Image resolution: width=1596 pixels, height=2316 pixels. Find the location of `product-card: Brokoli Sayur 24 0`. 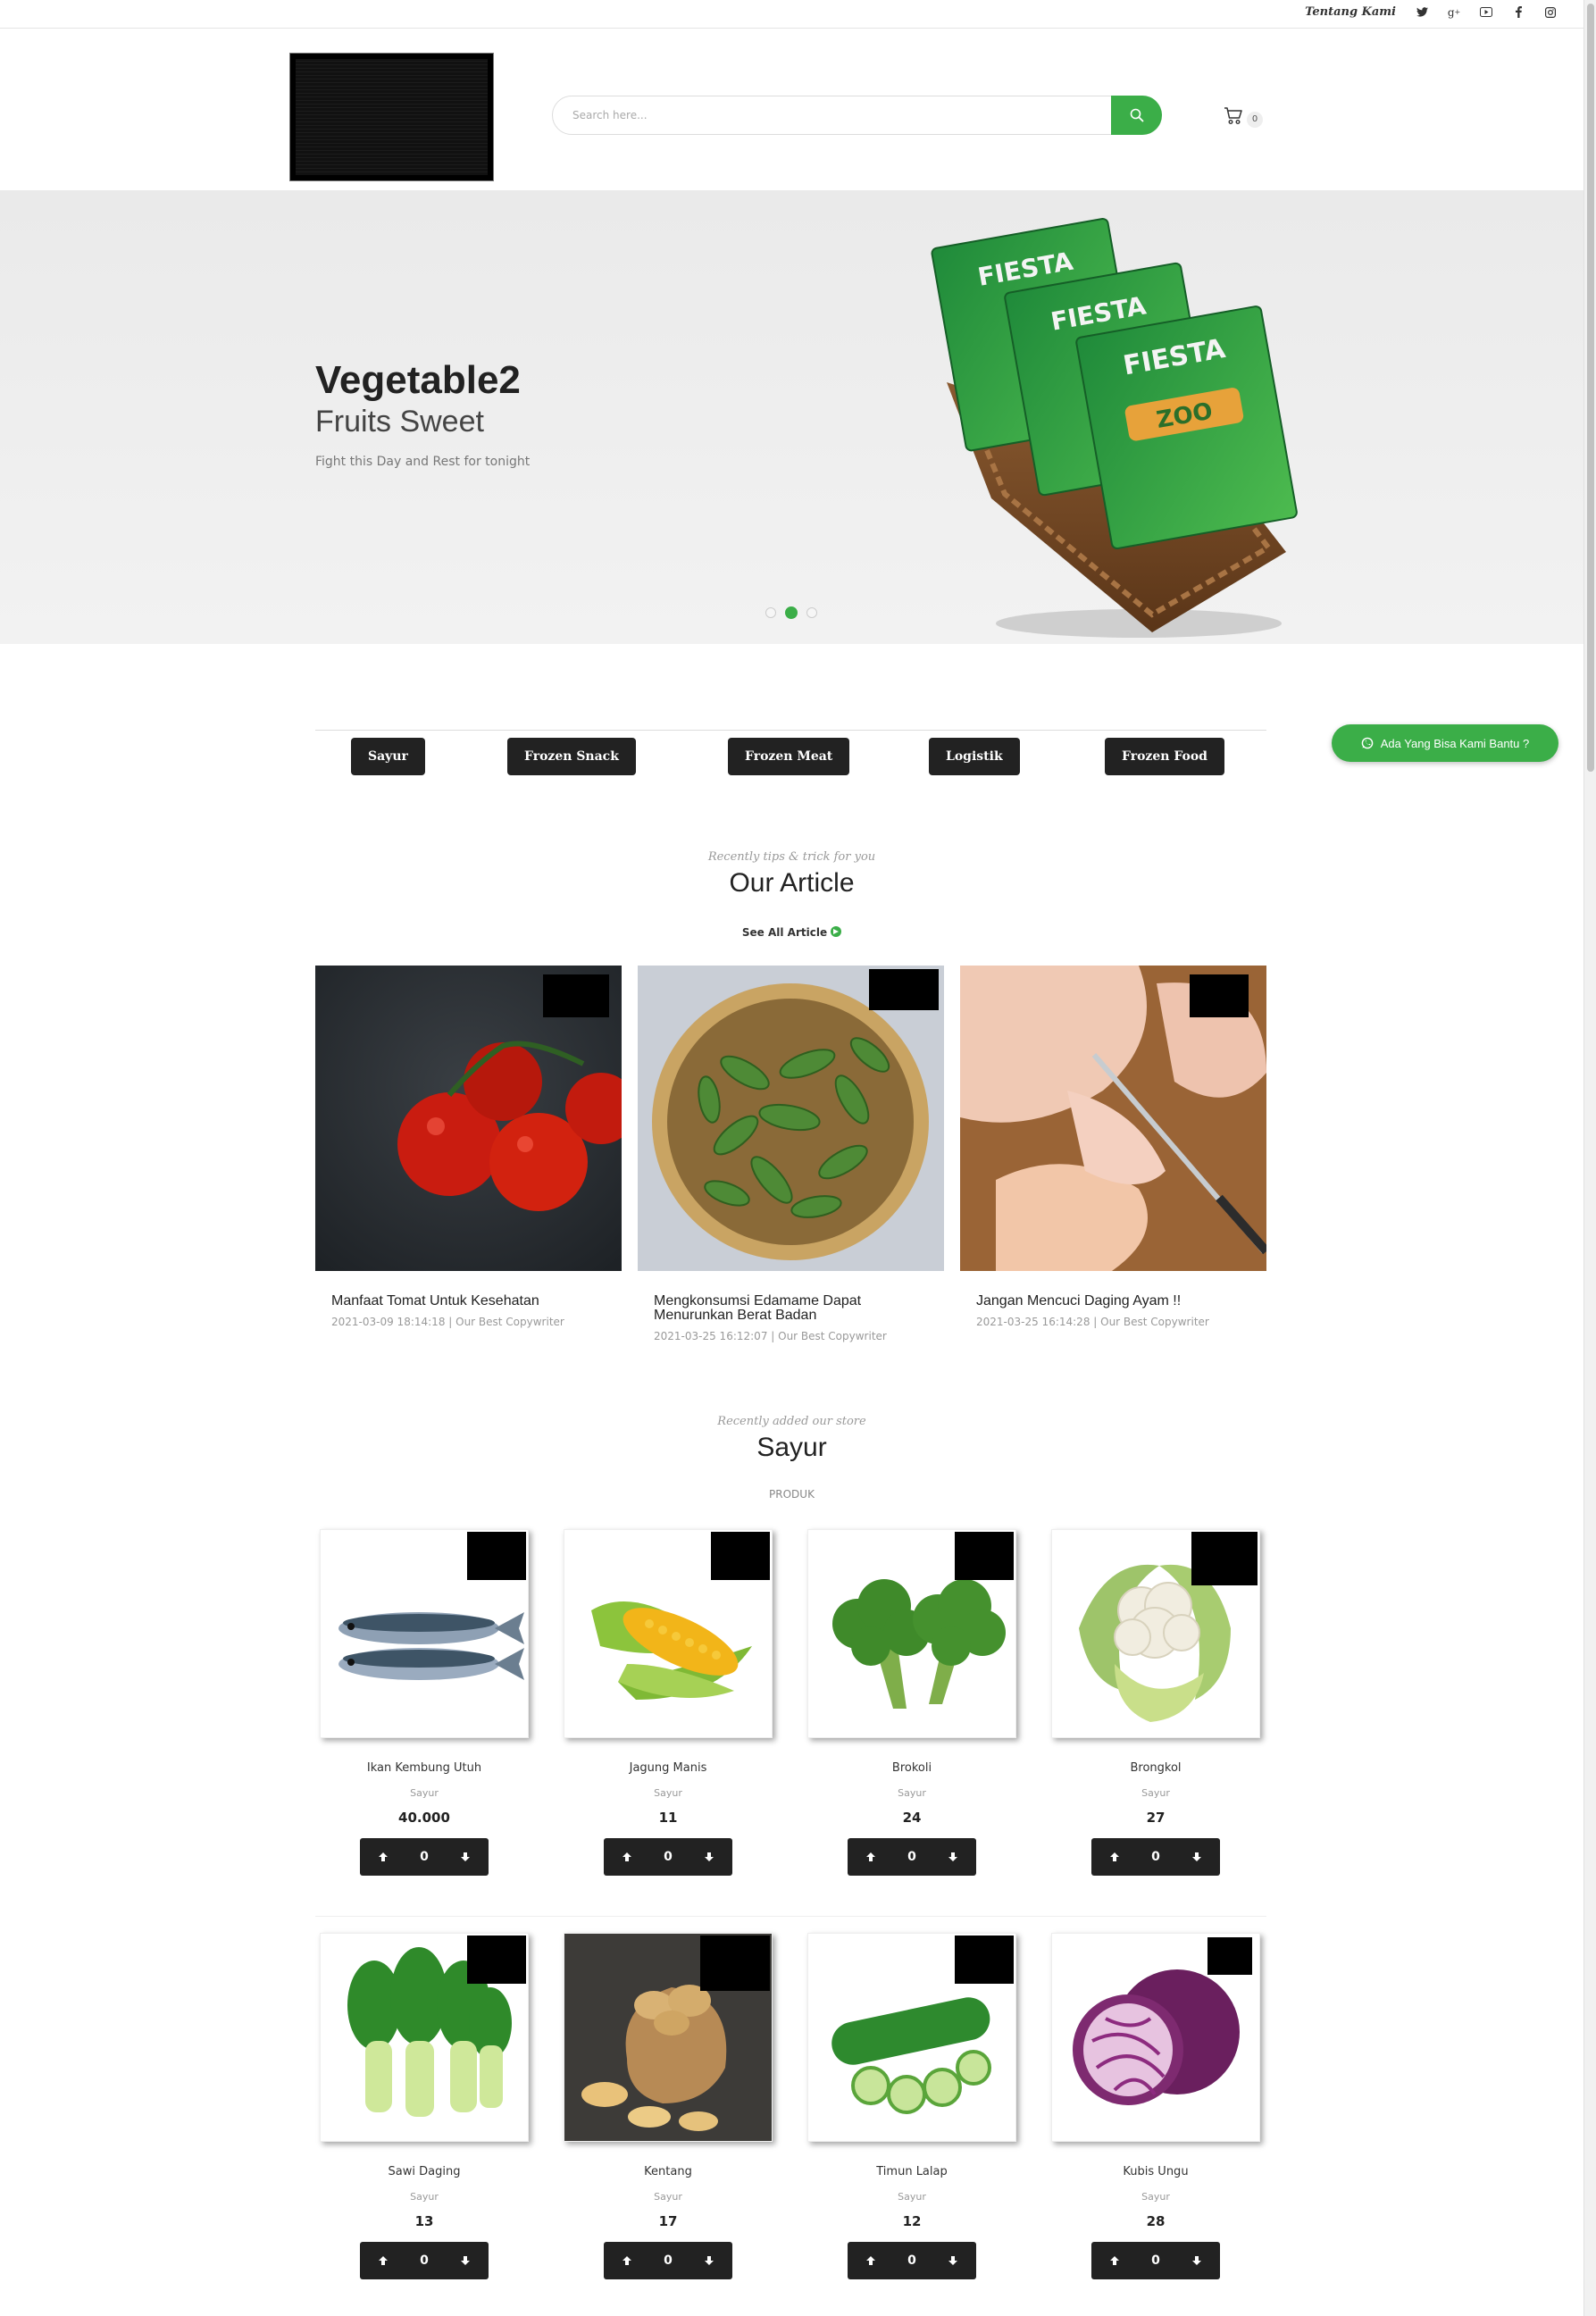

product-card: Brokoli Sayur 24 0 is located at coordinates (912, 1702).